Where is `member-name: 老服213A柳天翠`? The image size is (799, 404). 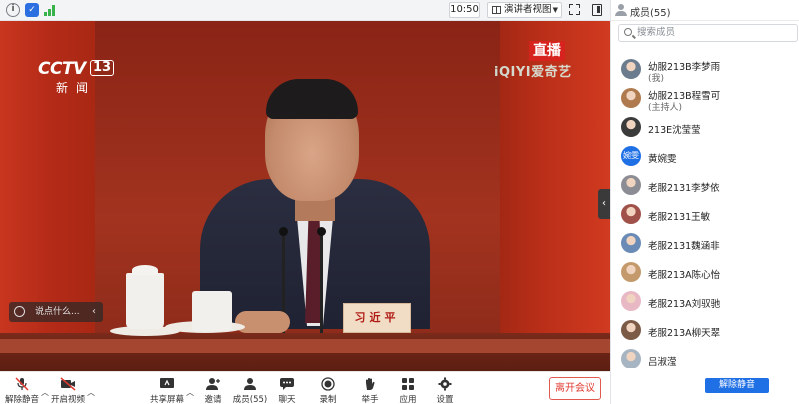
member-name: 老服213A柳天翠 is located at coordinates (684, 333).